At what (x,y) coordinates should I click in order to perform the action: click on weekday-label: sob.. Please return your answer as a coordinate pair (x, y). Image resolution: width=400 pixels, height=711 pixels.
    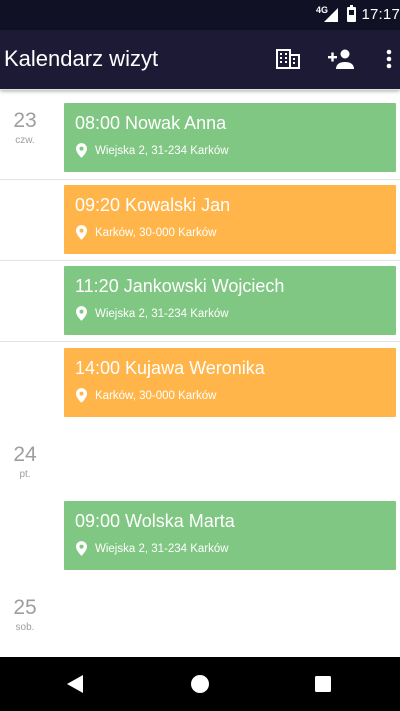
    Looking at the image, I should click on (25, 627).